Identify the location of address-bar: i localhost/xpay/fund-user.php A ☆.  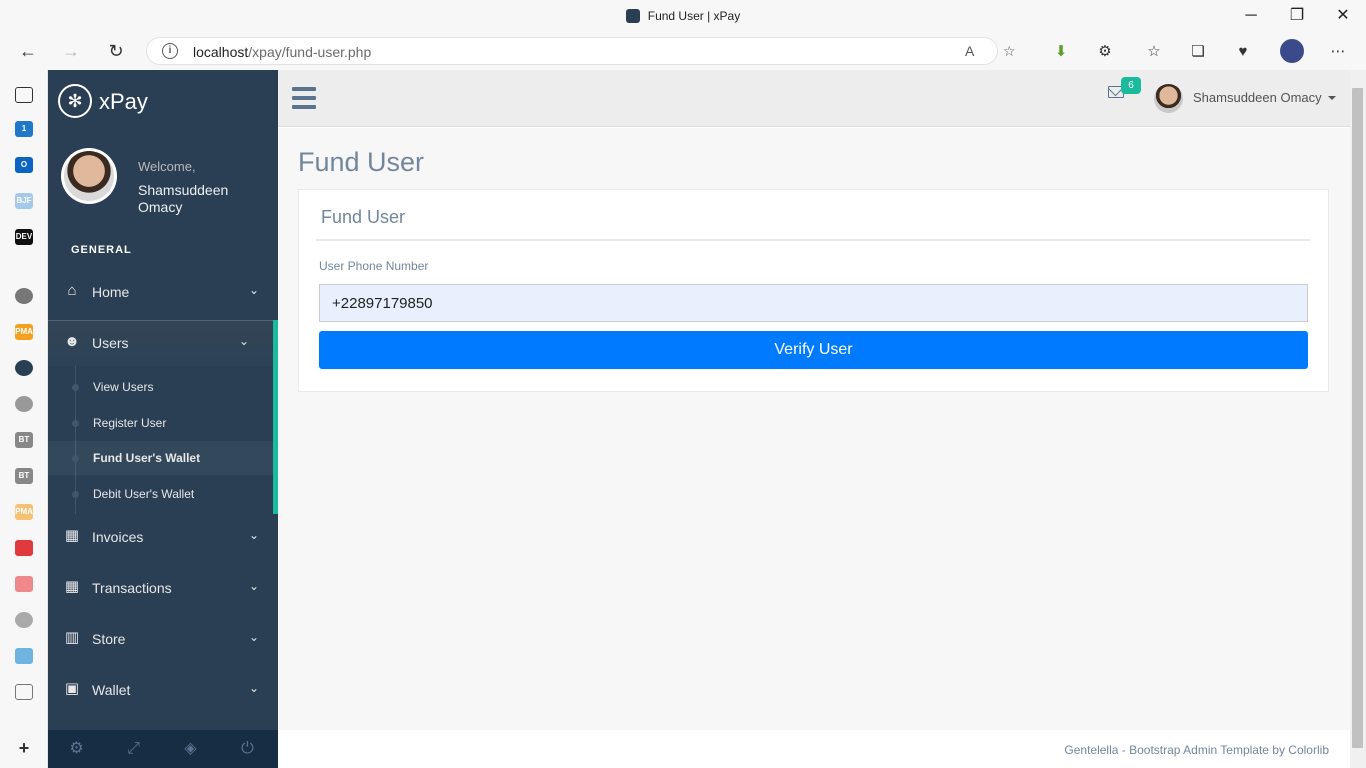
(581, 51).